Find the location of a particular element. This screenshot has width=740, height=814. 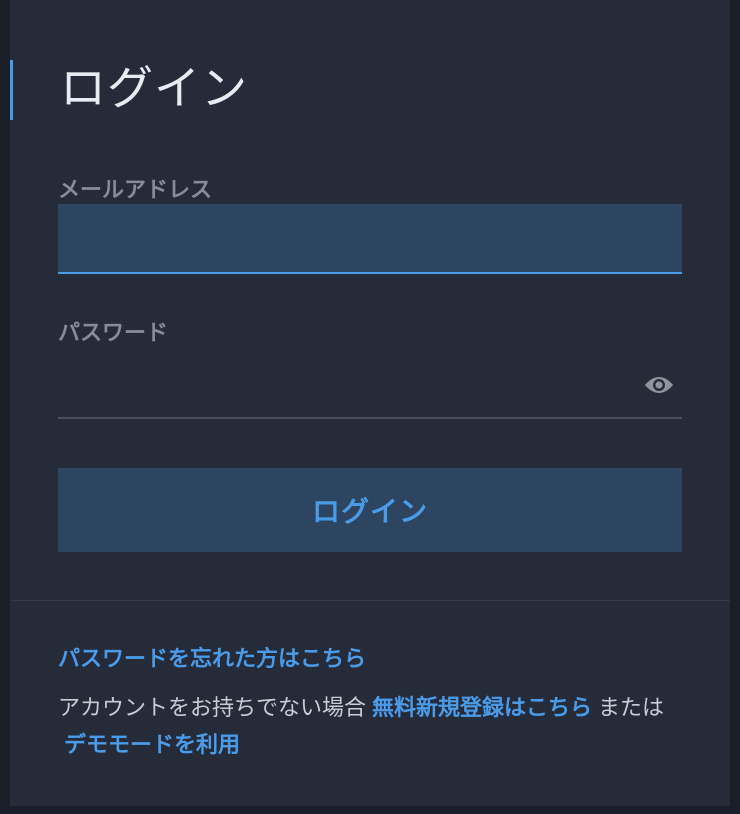

password-field-container is located at coordinates (370, 385).